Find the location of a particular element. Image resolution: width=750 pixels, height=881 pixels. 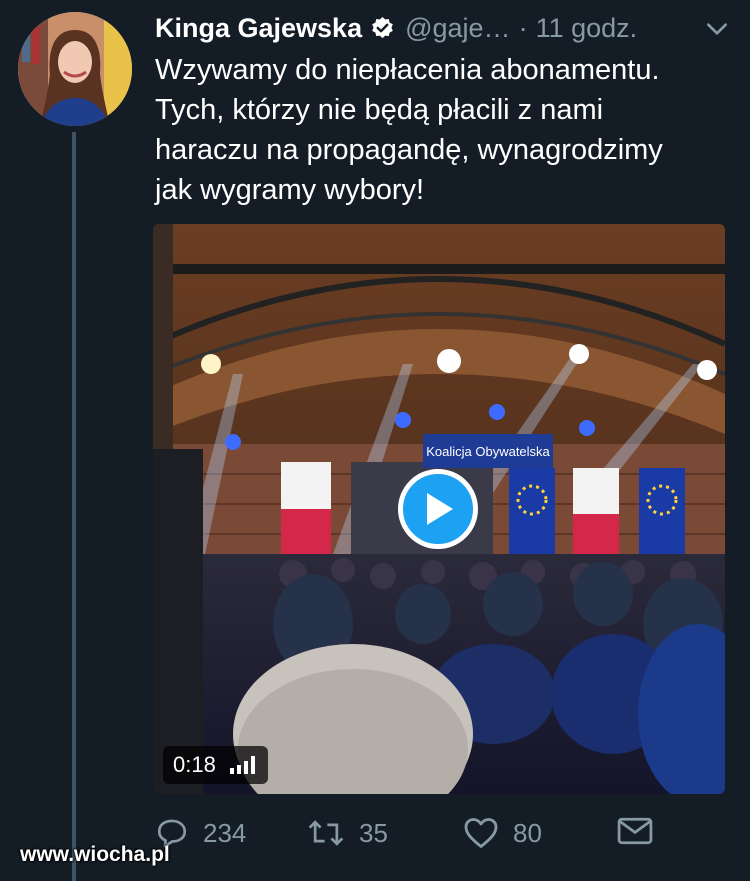

tweet-text-line: jak wygramy wybory! is located at coordinates (290, 190).